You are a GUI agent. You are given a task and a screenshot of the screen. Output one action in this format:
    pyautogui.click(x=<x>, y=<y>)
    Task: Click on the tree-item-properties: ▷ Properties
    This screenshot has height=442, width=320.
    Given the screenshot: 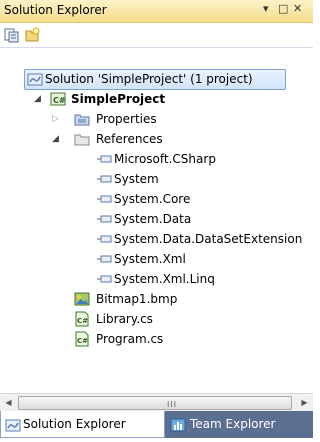 What is the action you would take?
    pyautogui.click(x=150, y=119)
    